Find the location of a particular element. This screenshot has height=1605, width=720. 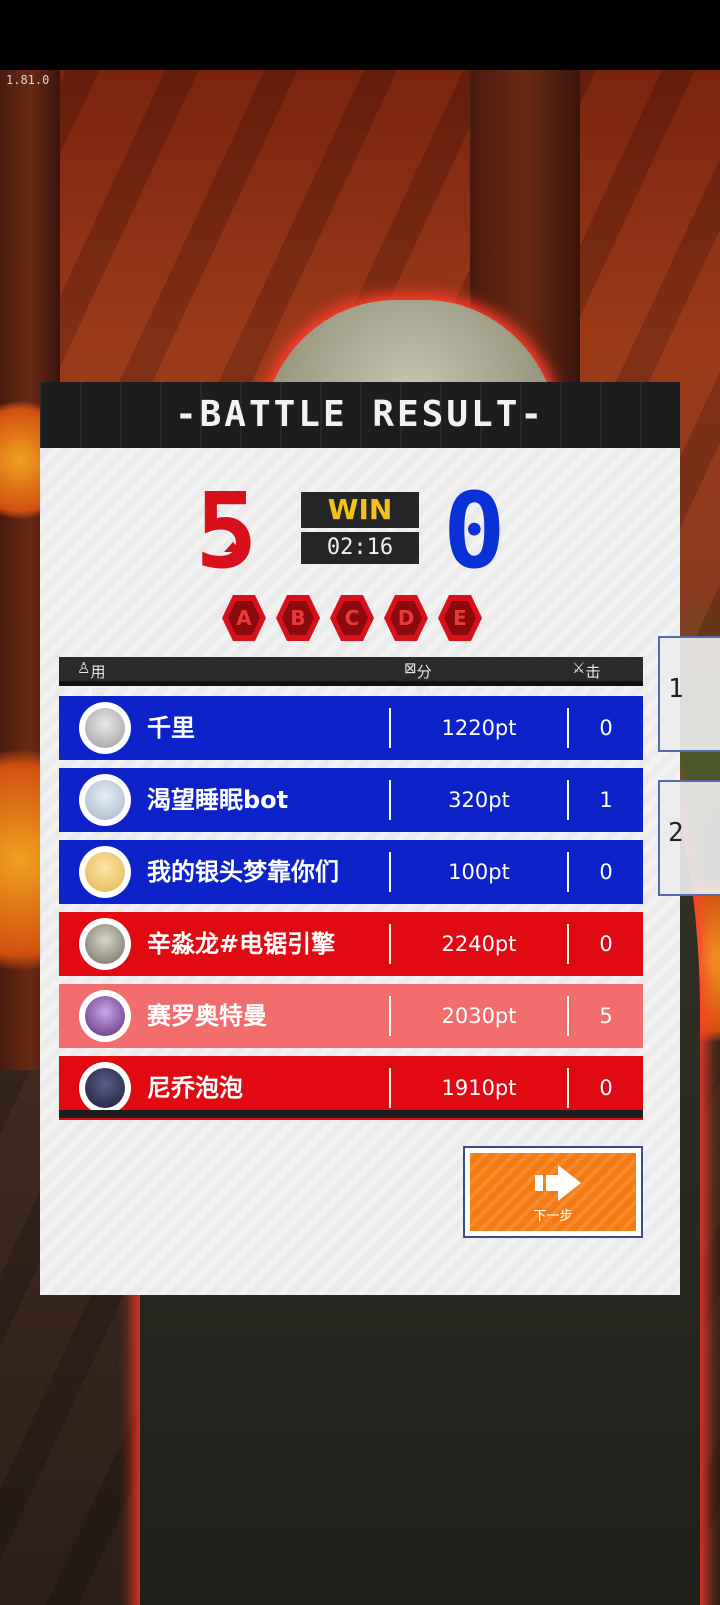

player-row: 我的银头梦靠你们 100pt 0 is located at coordinates (351, 872).